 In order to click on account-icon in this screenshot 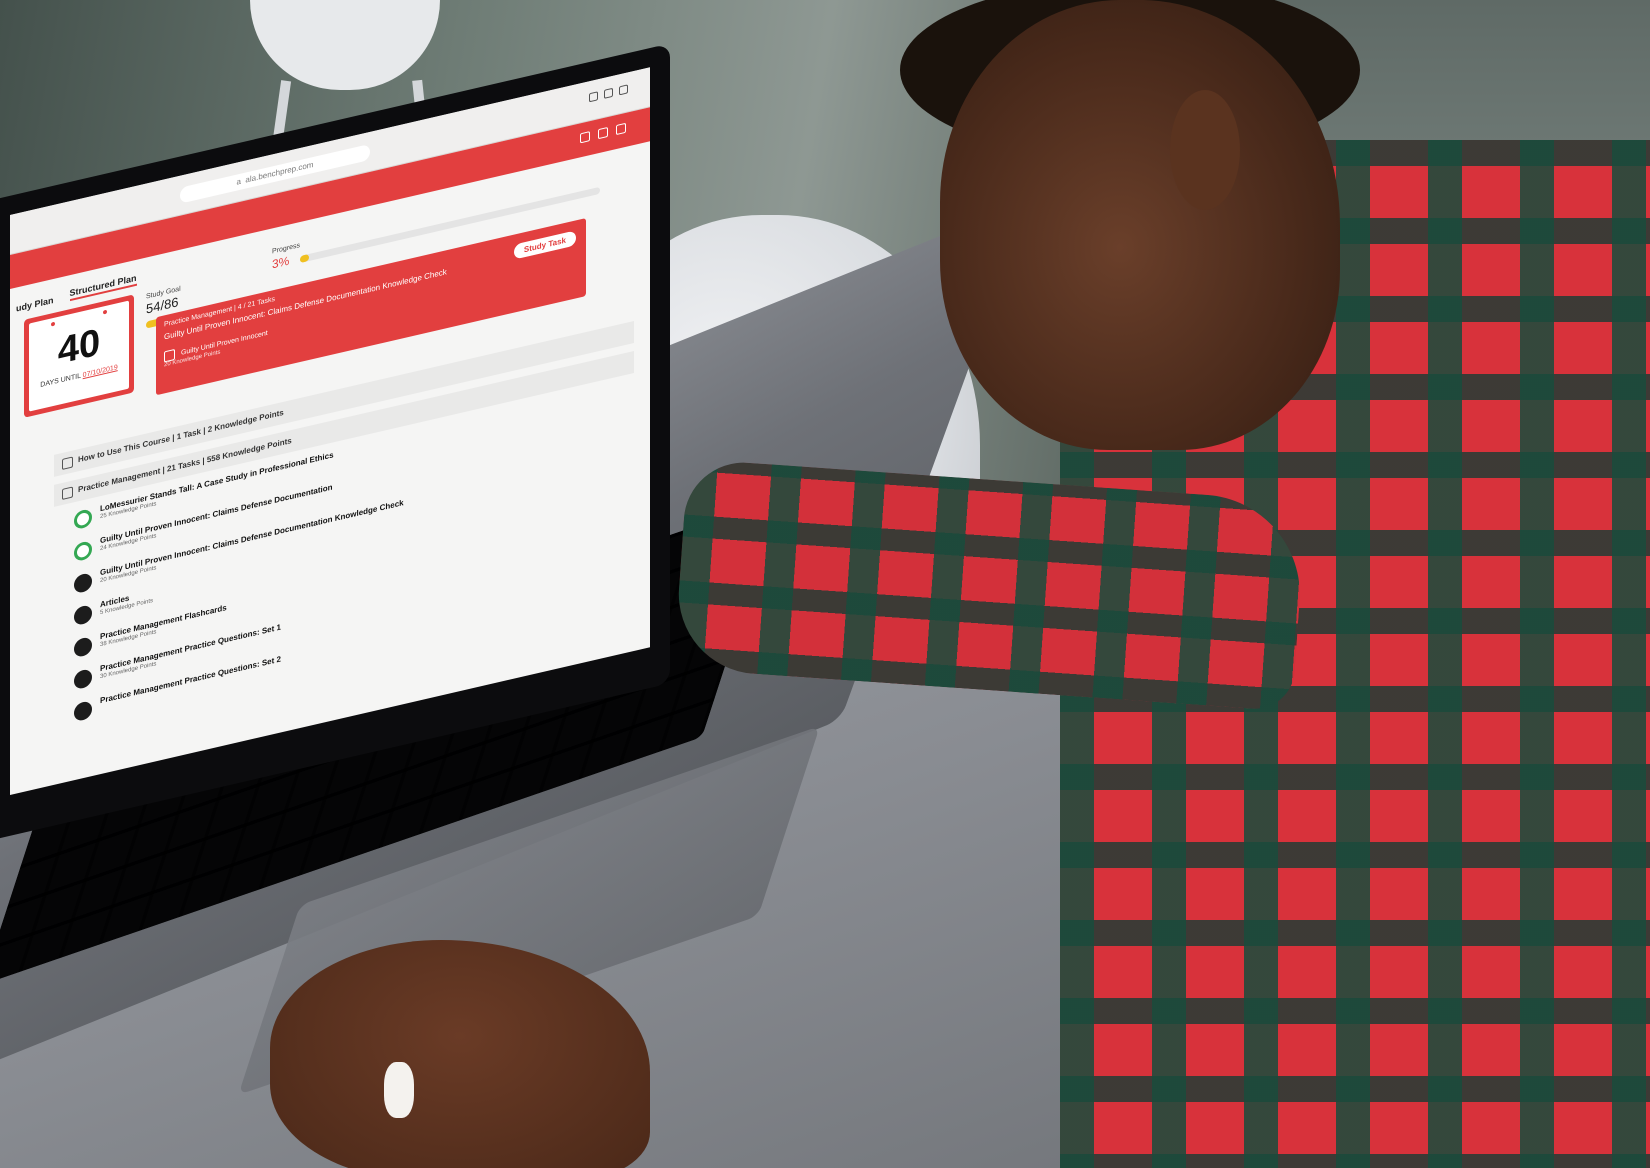, I will do `click(621, 129)`.